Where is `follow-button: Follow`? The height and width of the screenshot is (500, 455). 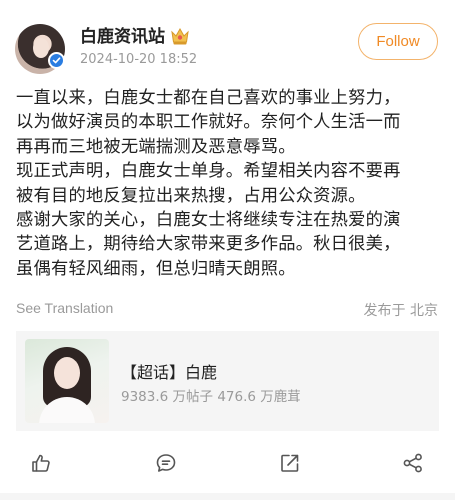
follow-button: Follow is located at coordinates (398, 41).